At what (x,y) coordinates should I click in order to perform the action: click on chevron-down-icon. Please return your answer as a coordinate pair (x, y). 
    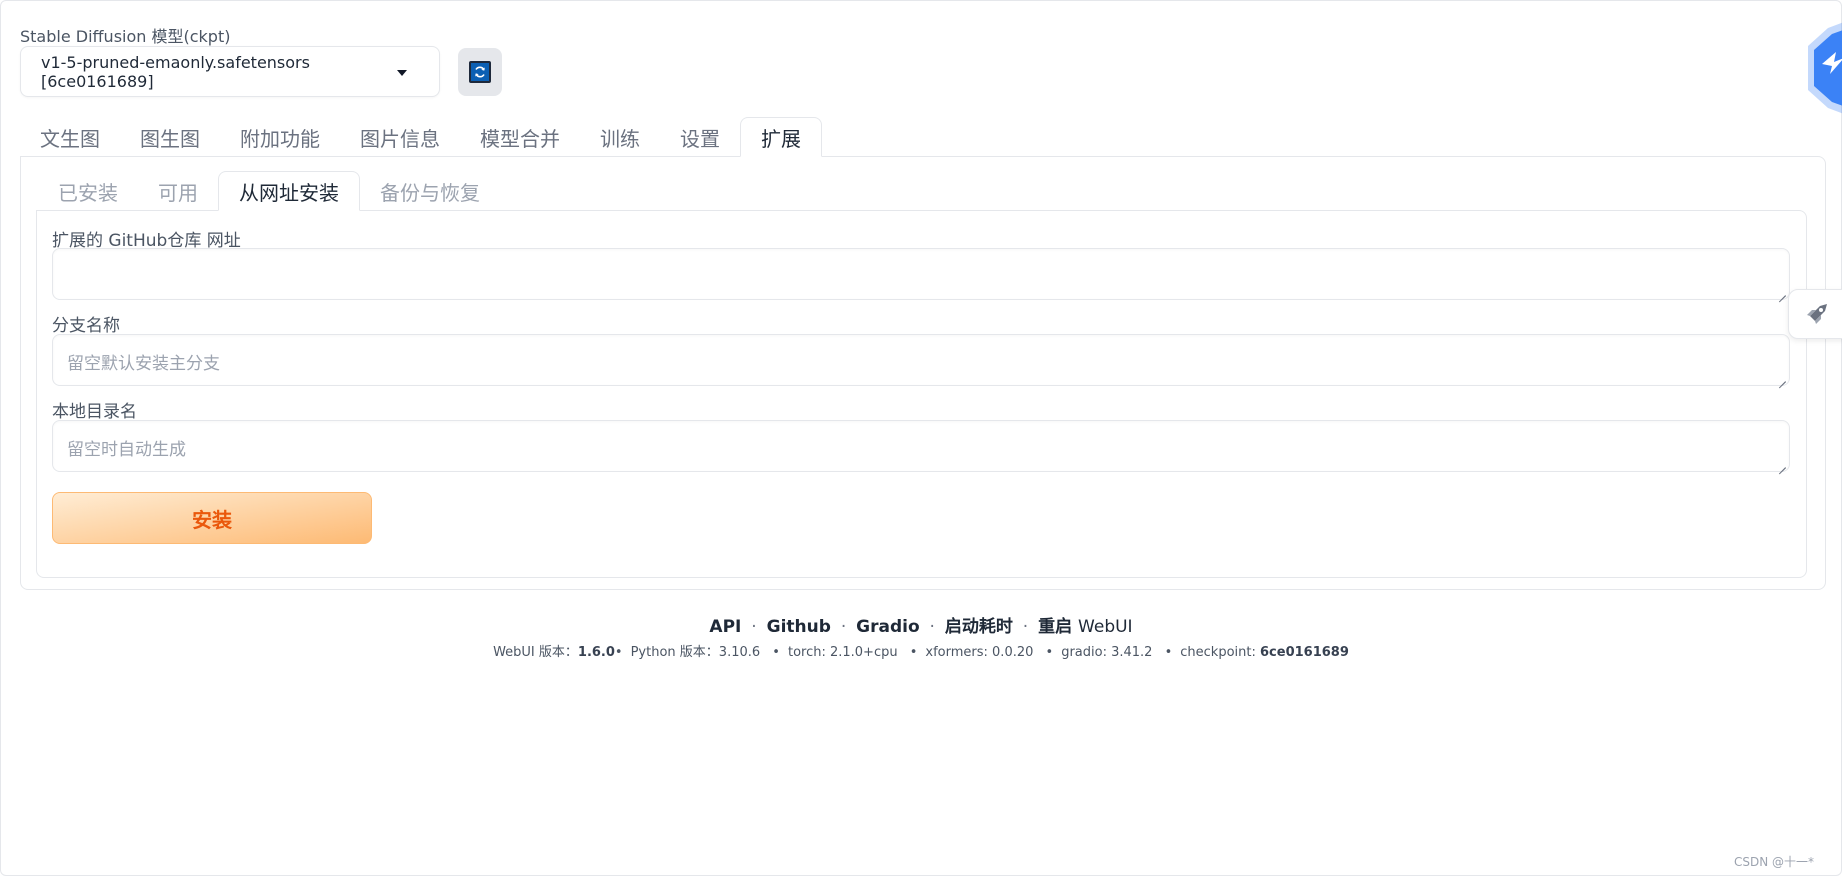
    Looking at the image, I should click on (402, 73).